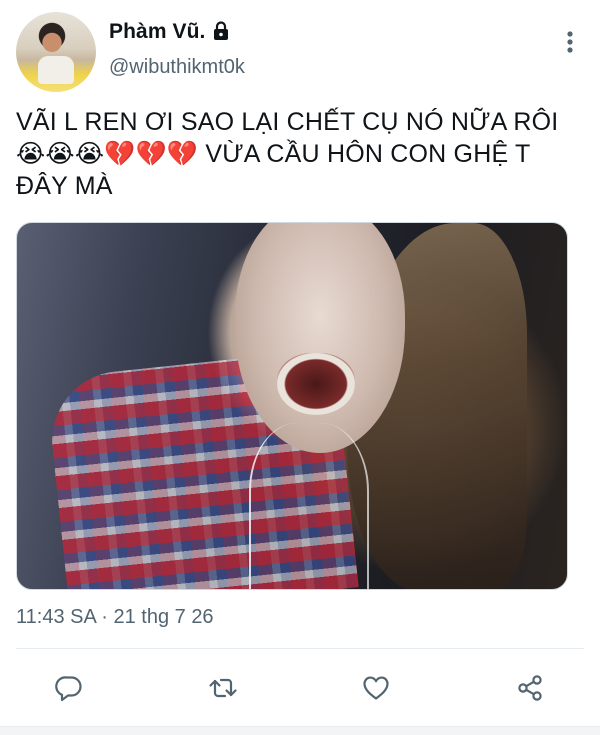 Image resolution: width=600 pixels, height=735 pixels. What do you see at coordinates (69, 688) in the screenshot?
I see `reply-icon` at bounding box center [69, 688].